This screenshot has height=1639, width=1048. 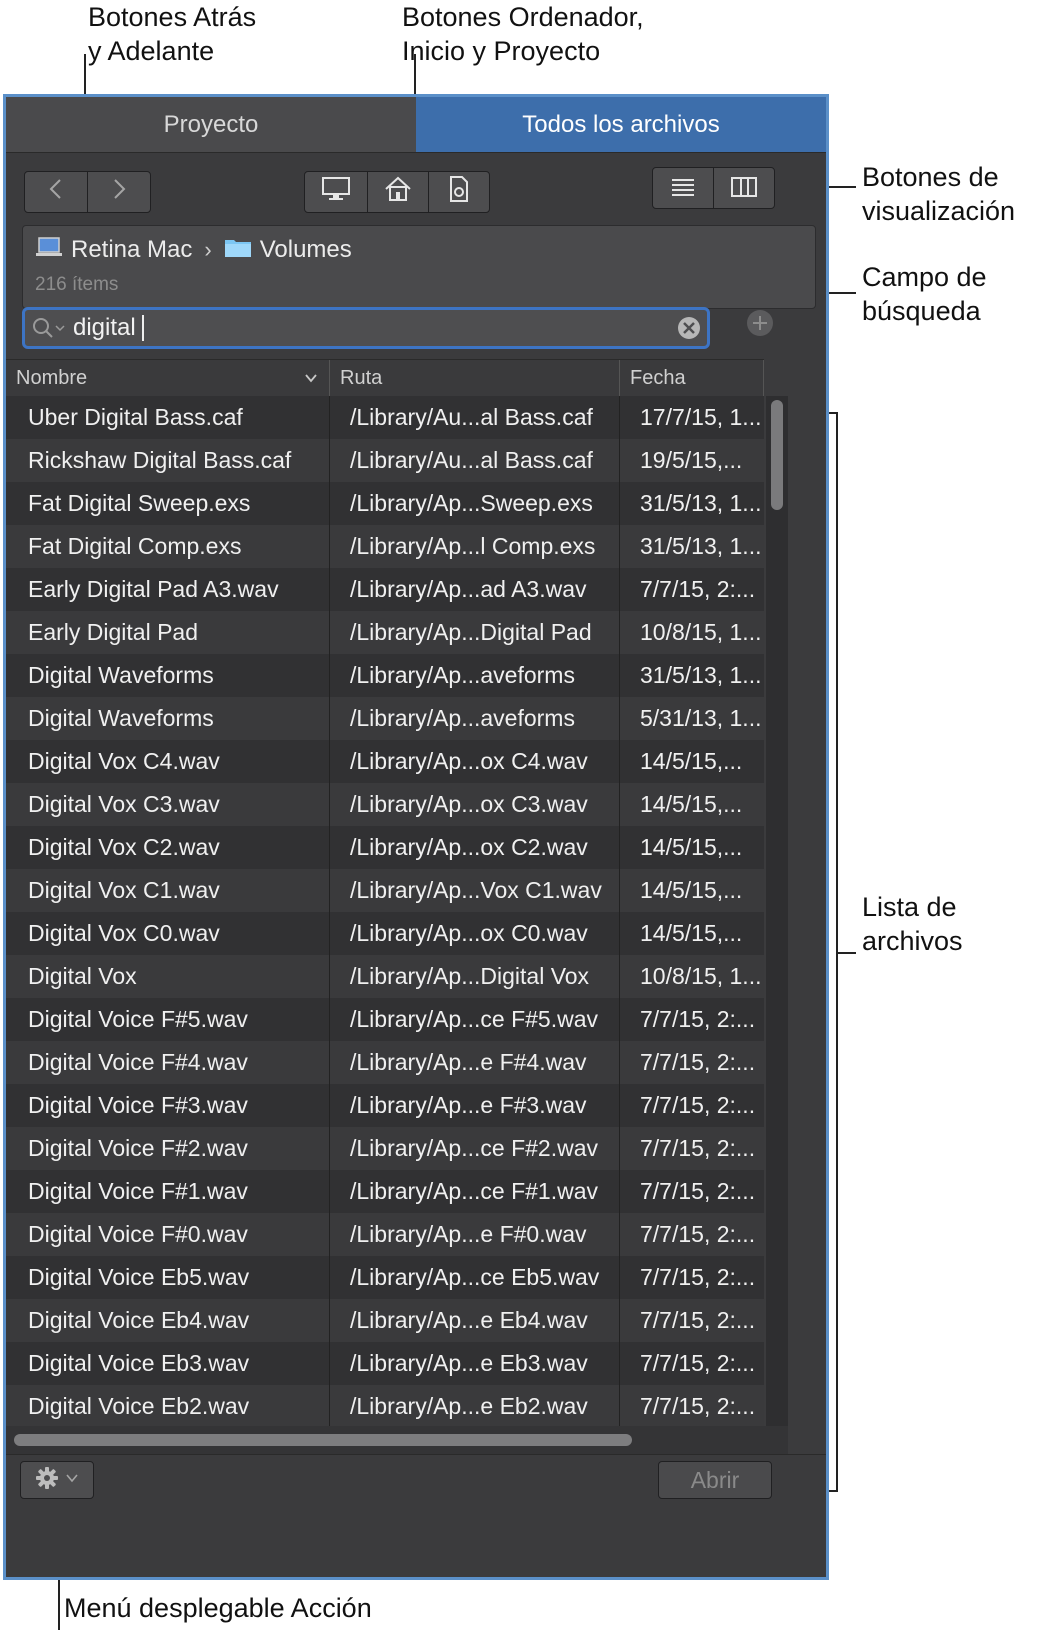 What do you see at coordinates (168, 1234) in the screenshot?
I see `file-name-cell: Digital Voice F#0.wav` at bounding box center [168, 1234].